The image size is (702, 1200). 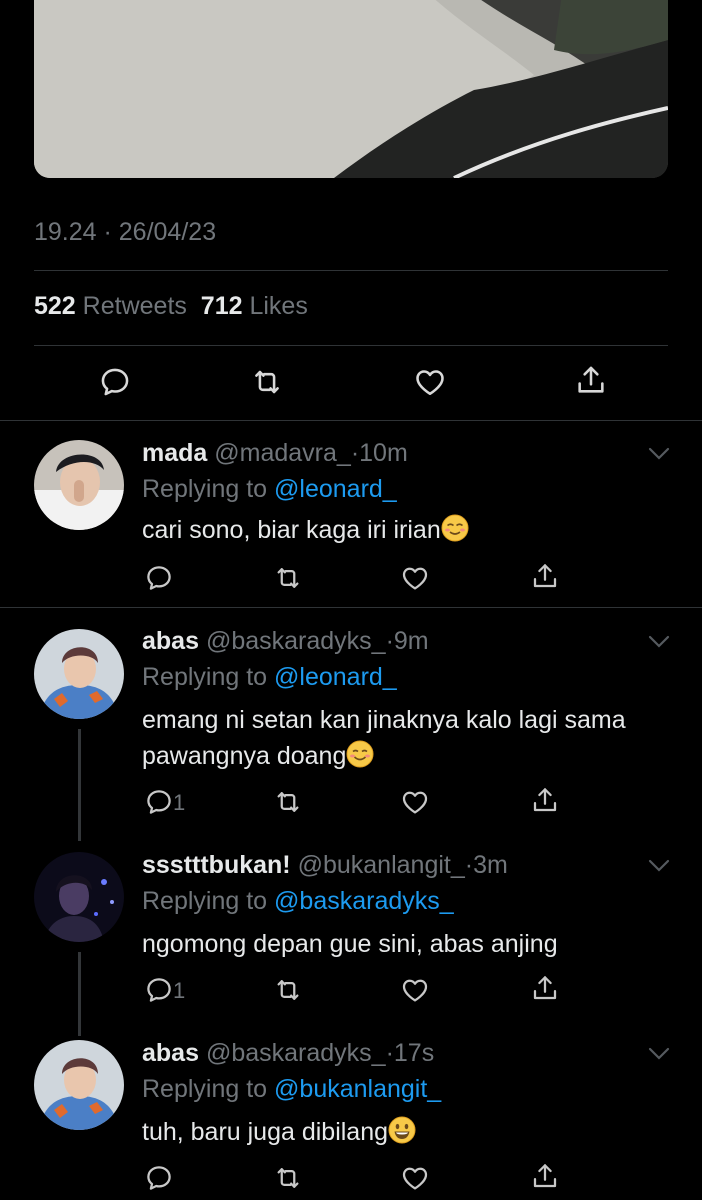 What do you see at coordinates (351, 89) in the screenshot?
I see `tweet-media-image` at bounding box center [351, 89].